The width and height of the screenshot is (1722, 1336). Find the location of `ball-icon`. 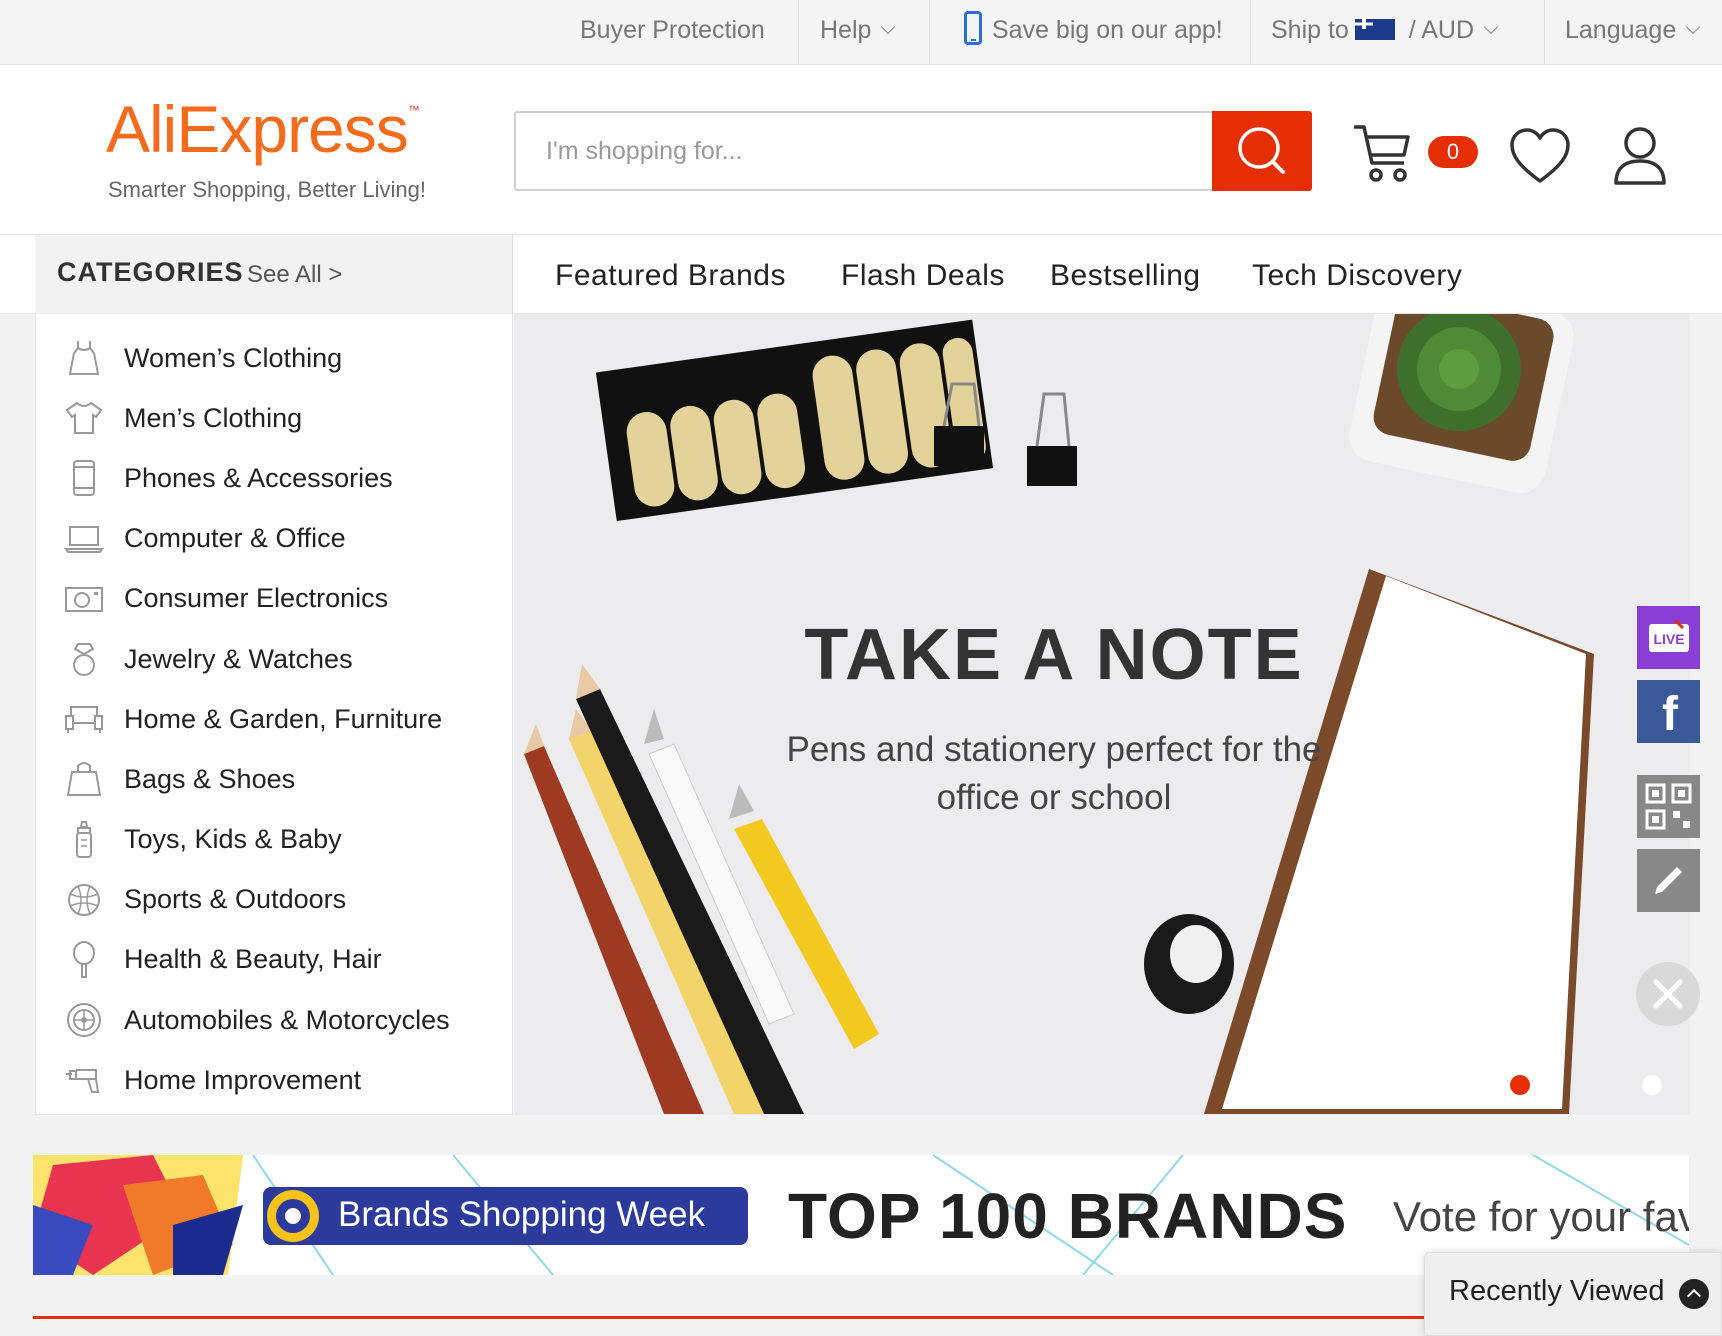

ball-icon is located at coordinates (84, 900).